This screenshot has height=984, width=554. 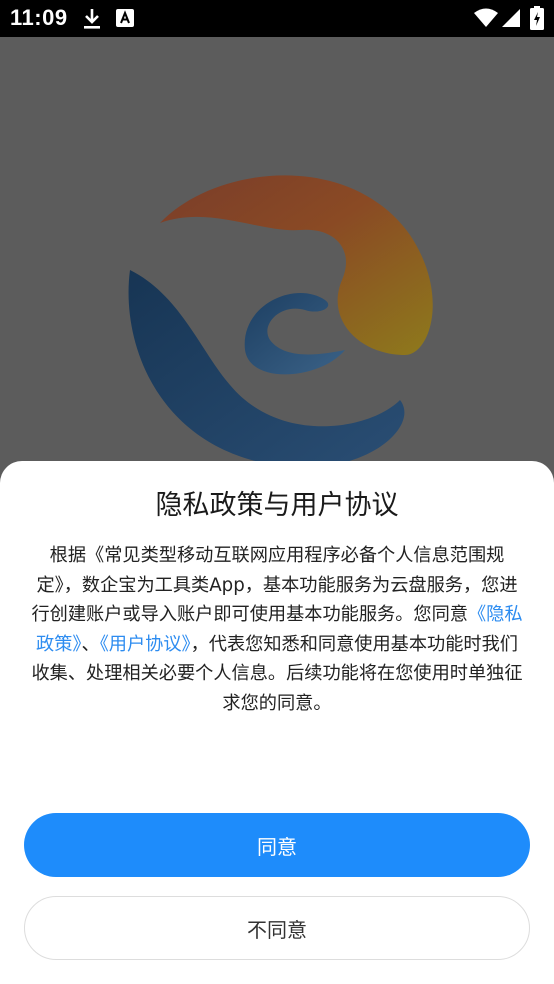 I want to click on battery-charging-icon, so click(x=537, y=18).